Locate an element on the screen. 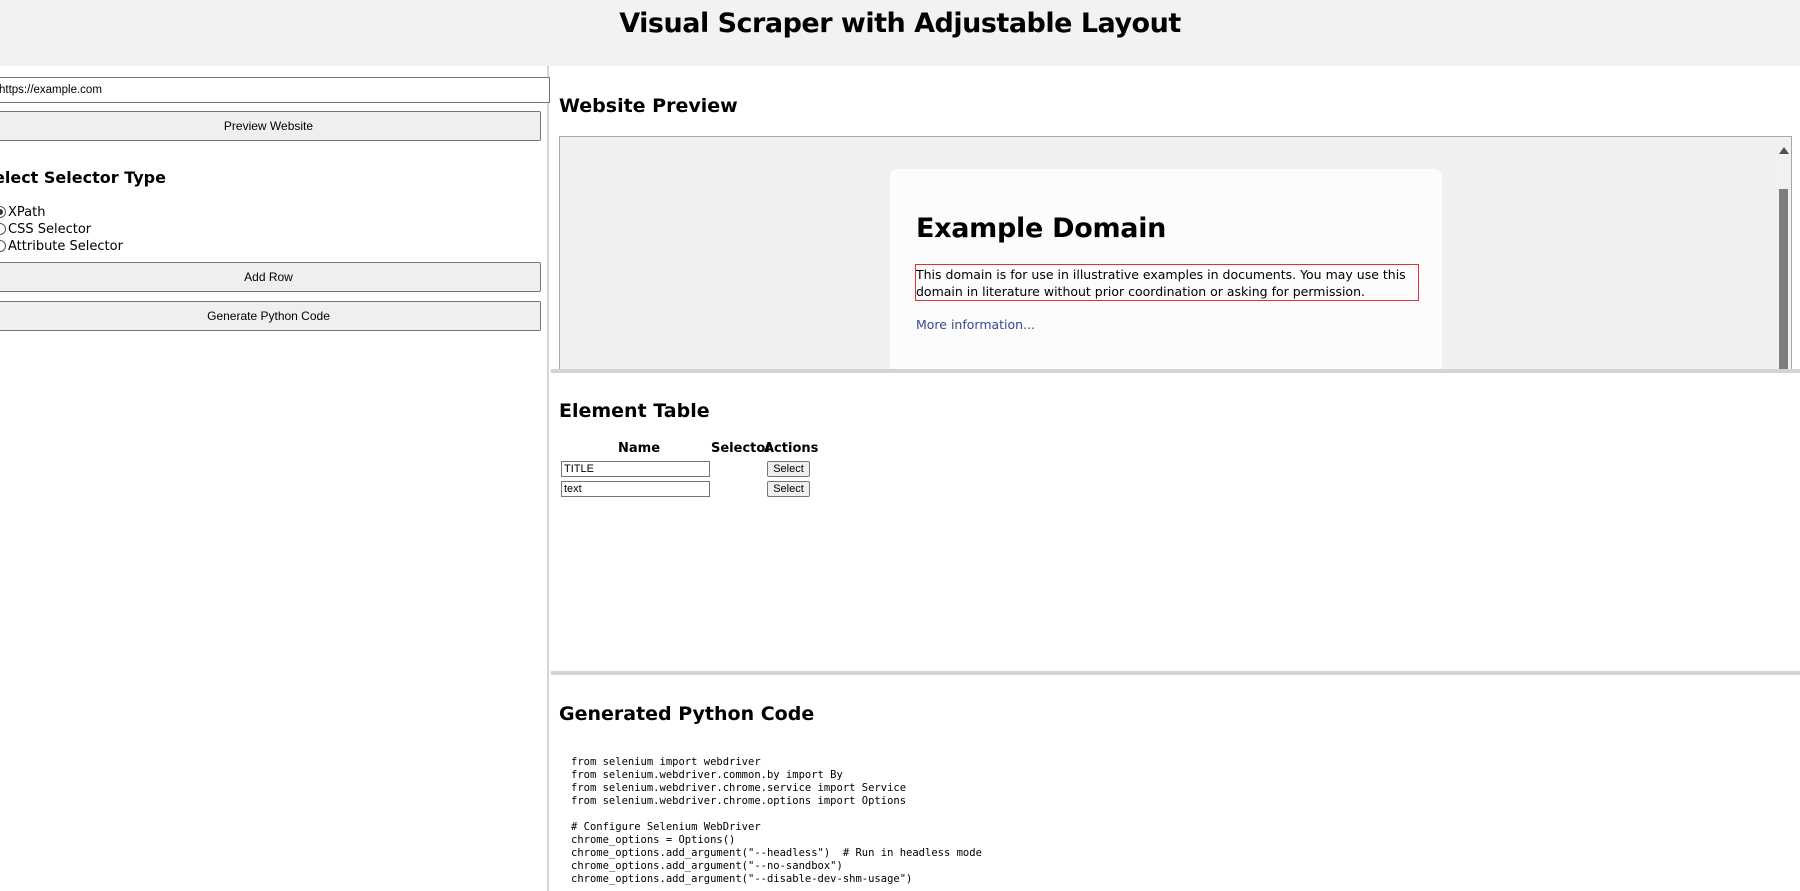  preview-scrollbar is located at coordinates (1783, 253).